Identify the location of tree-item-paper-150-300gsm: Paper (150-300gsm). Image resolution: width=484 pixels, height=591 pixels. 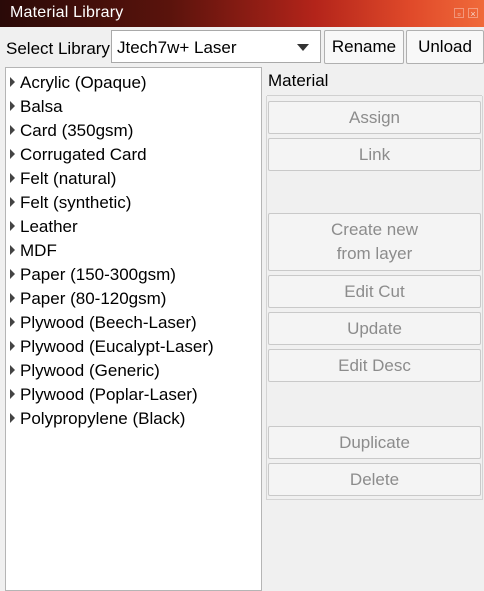
(131, 275).